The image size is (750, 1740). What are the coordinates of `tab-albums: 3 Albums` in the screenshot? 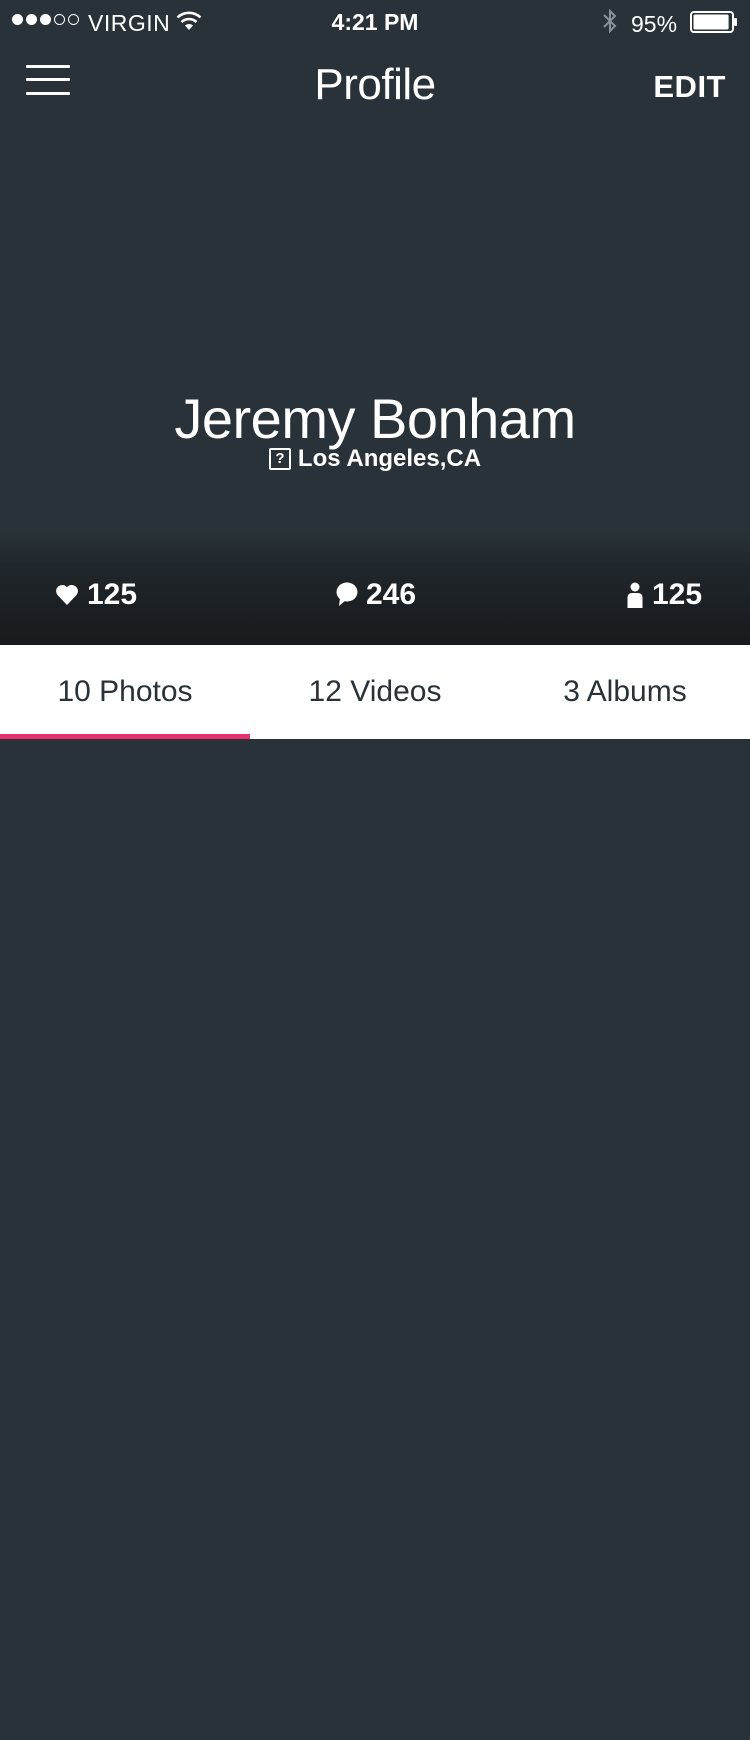 It's located at (625, 692).